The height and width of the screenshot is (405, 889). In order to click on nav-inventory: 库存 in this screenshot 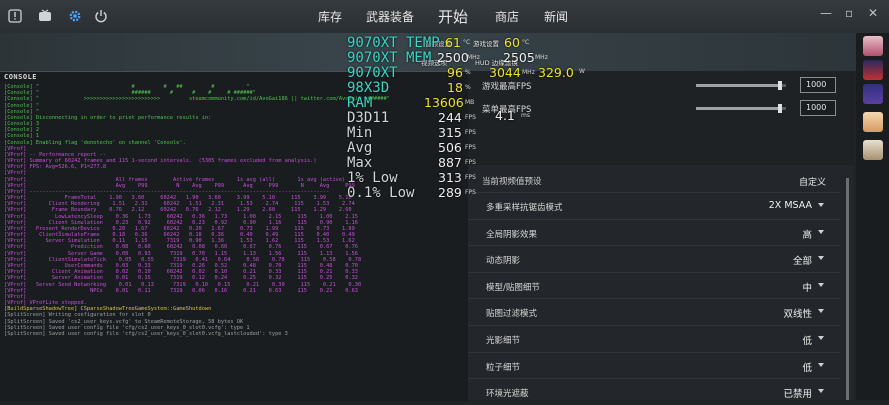, I will do `click(330, 16)`.